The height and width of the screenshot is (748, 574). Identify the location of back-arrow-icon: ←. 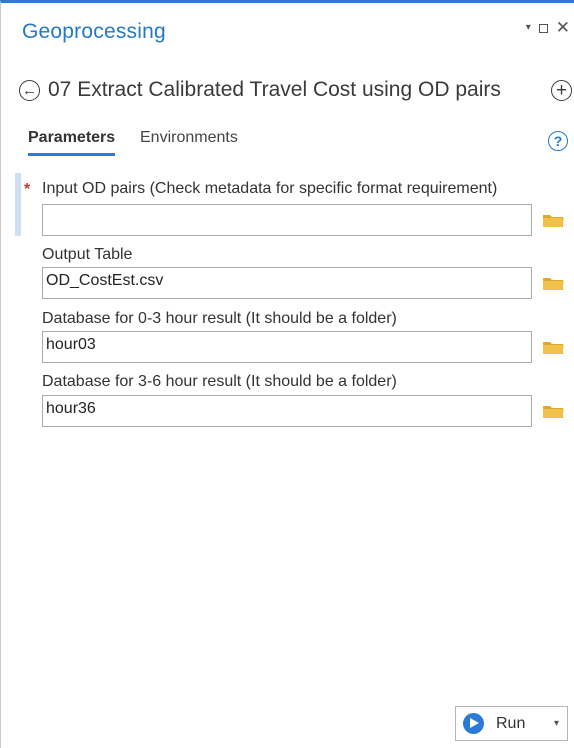
(29, 90).